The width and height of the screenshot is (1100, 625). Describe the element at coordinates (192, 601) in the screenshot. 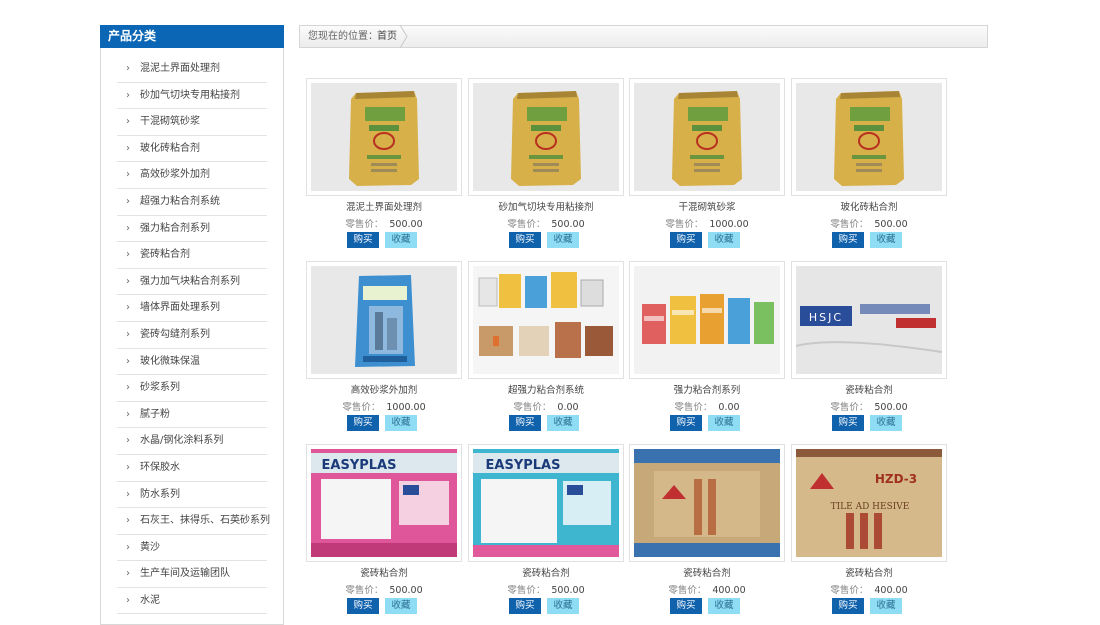

I see `sidebar-category-item: › 水泥` at that location.